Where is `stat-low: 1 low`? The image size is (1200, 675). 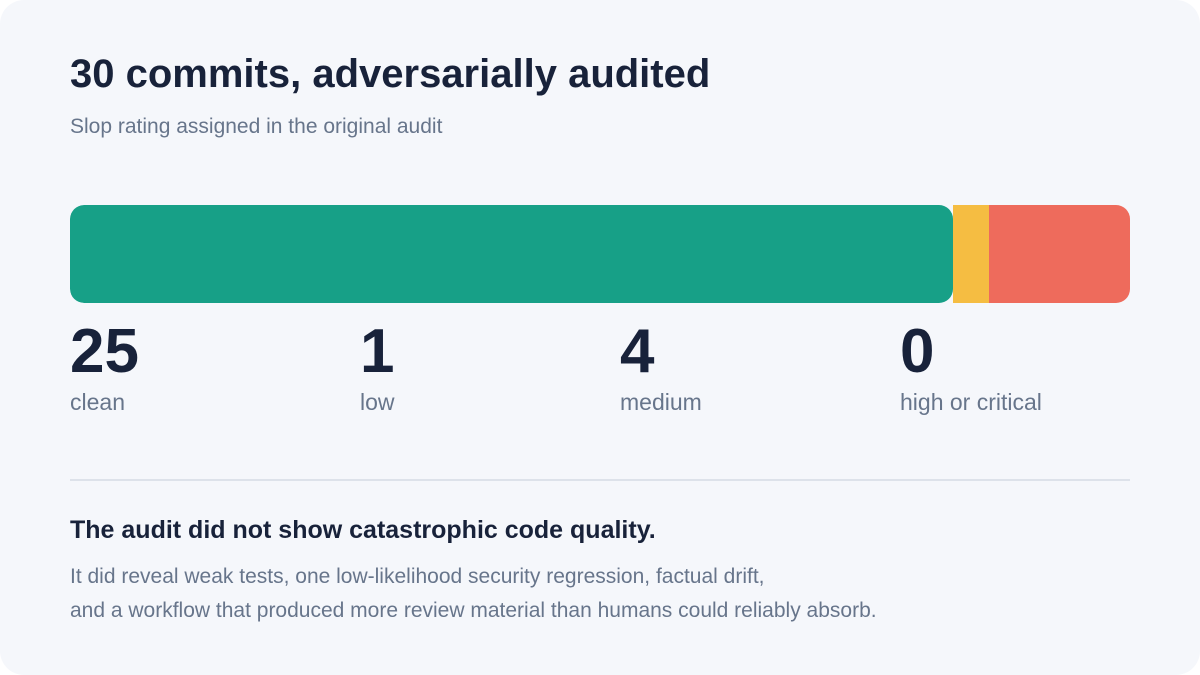
stat-low: 1 low is located at coordinates (377, 366).